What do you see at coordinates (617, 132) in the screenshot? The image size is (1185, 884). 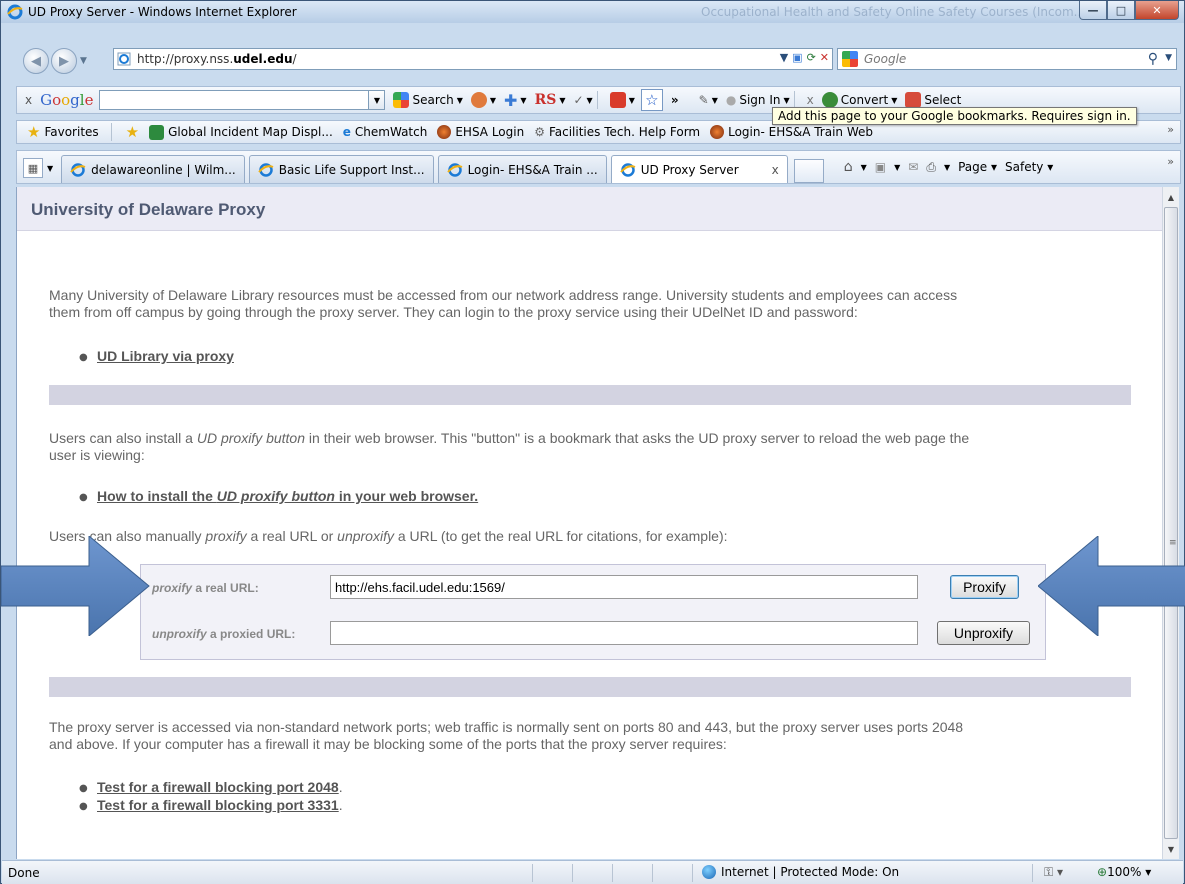 I see `favorite-item: ⚙ Facilities Tech. Help Form` at bounding box center [617, 132].